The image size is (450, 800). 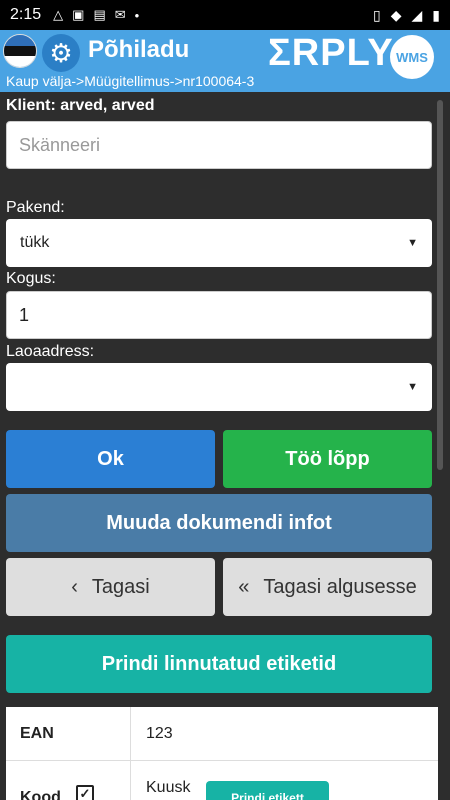 I want to click on chevron-left-icon: ‹, so click(x=74, y=586).